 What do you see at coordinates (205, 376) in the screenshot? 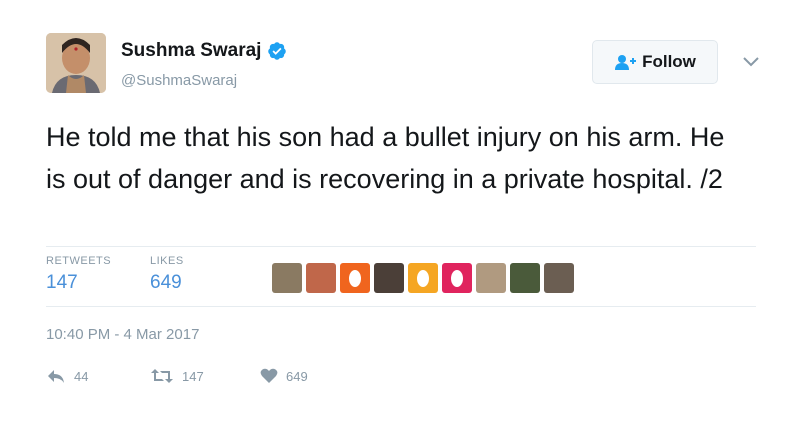
I see `retweet-action: 147` at bounding box center [205, 376].